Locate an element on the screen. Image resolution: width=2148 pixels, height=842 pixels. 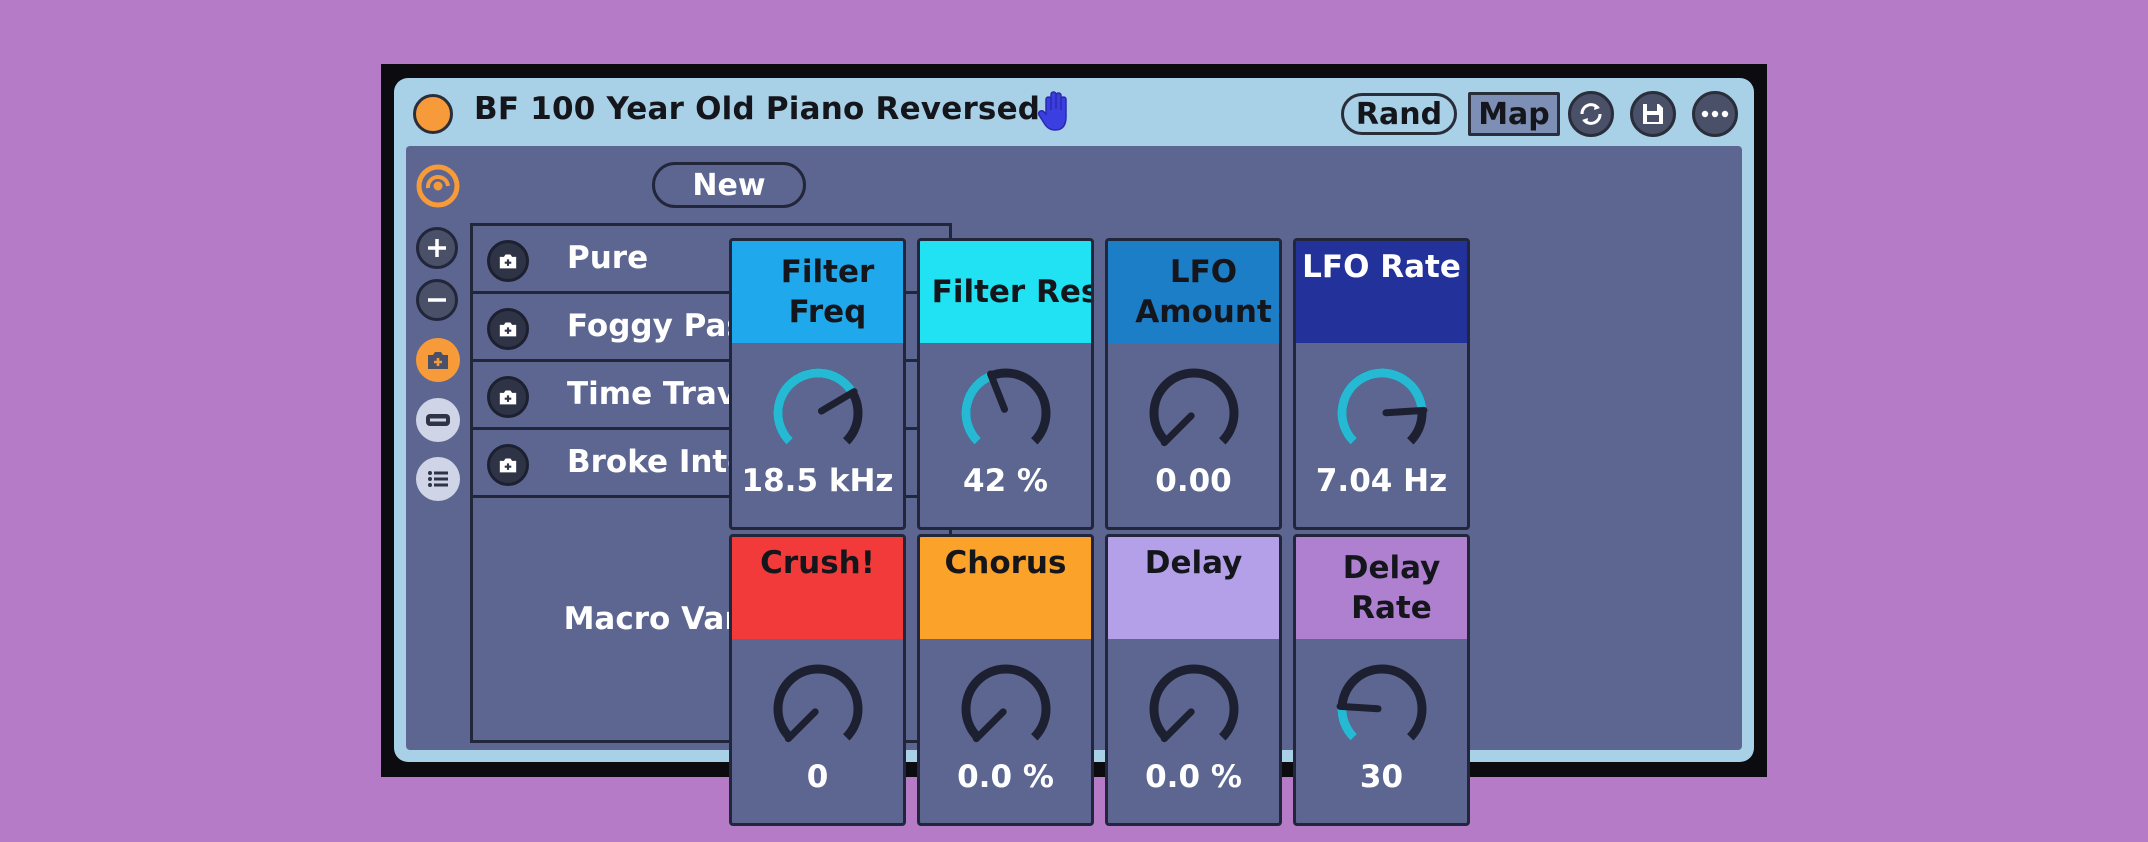
sync-icon is located at coordinates (1591, 114).